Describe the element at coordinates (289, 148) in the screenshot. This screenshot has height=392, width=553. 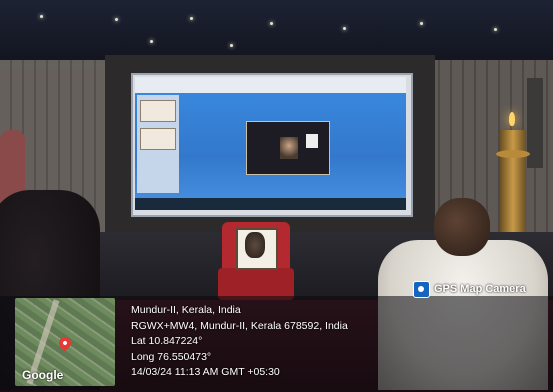
I see `slide-portrait` at that location.